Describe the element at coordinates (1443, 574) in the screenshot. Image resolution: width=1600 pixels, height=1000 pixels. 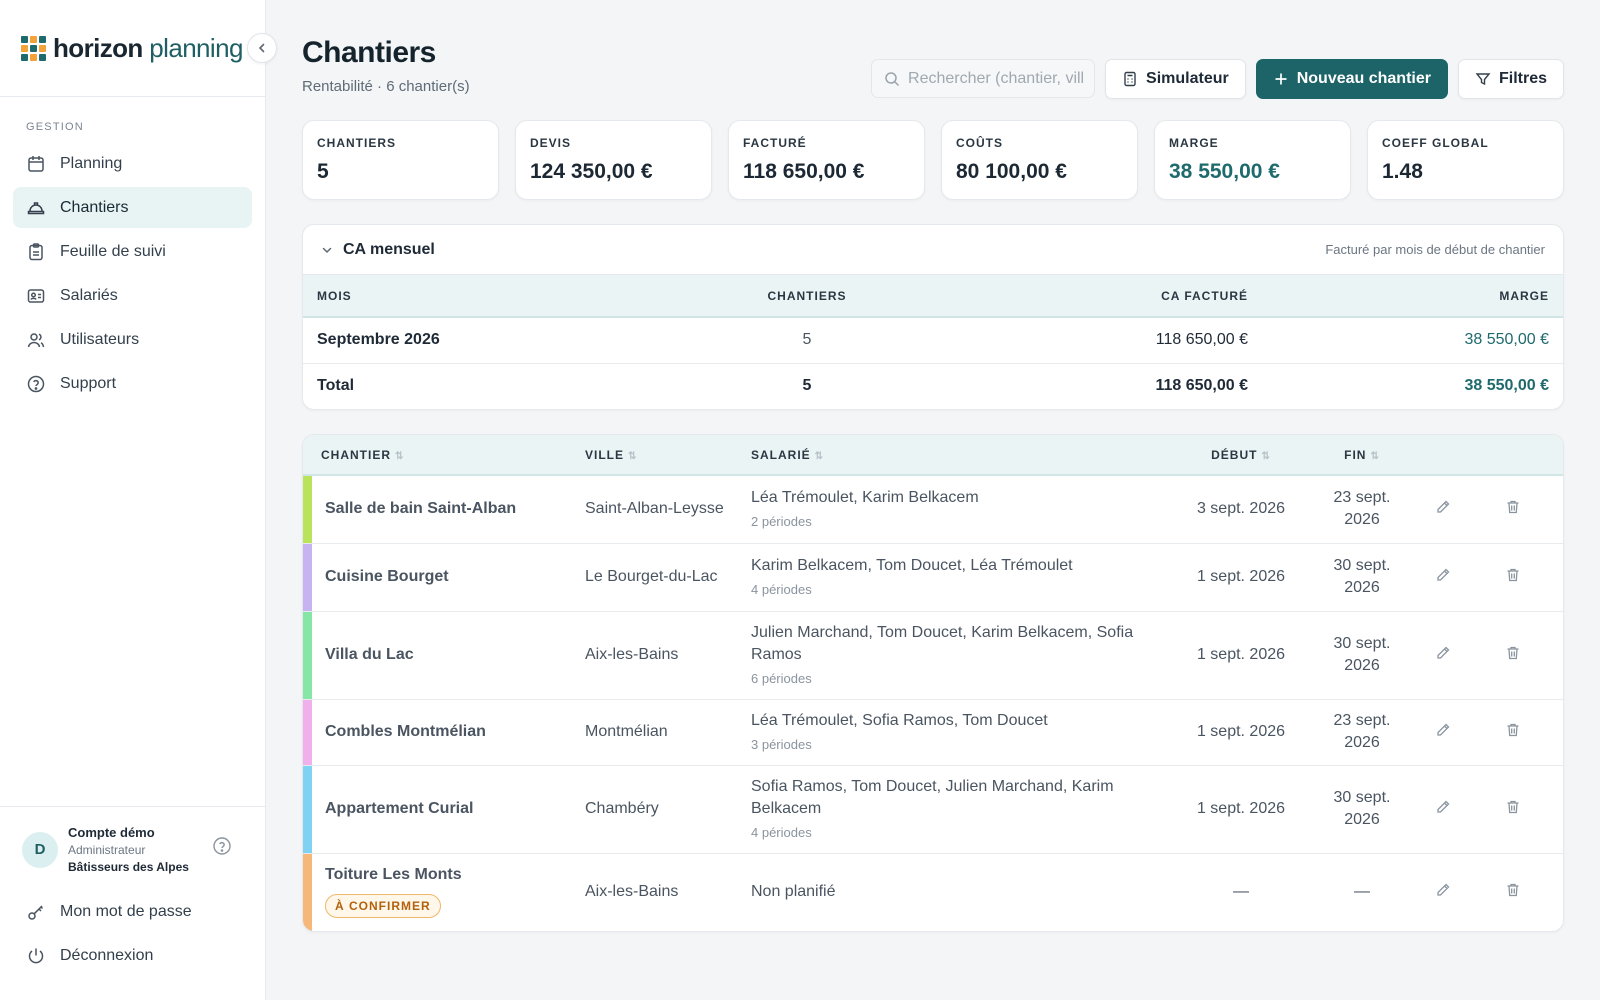
I see `pencil-icon` at that location.